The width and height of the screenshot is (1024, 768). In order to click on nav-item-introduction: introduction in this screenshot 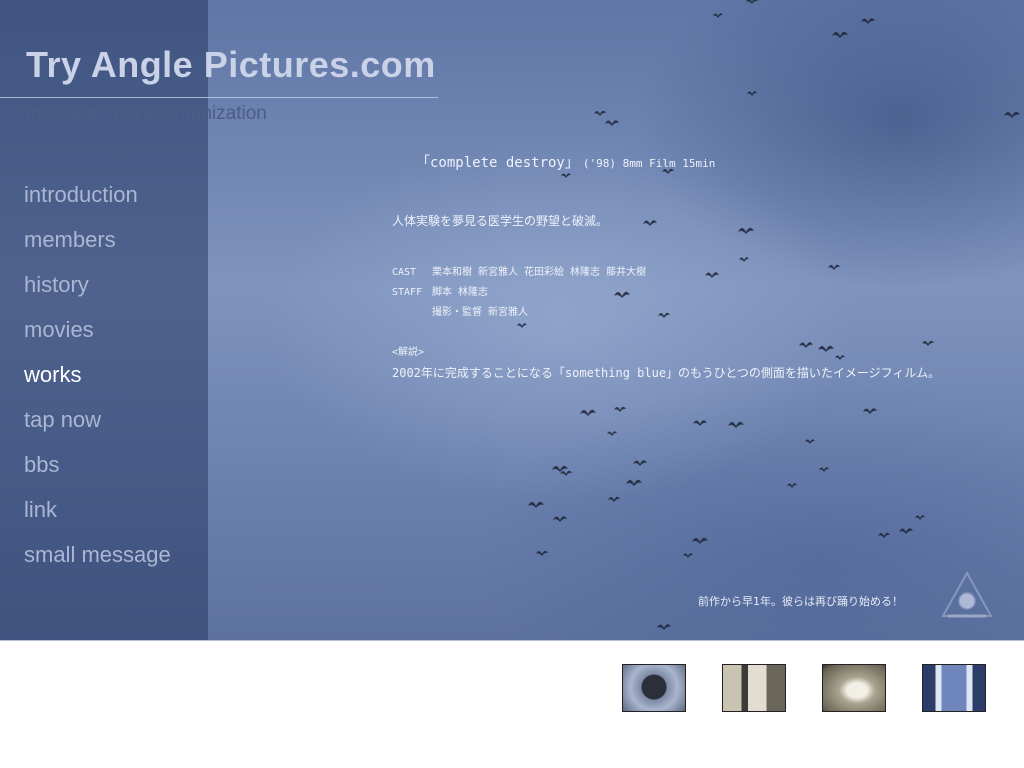, I will do `click(97, 200)`.